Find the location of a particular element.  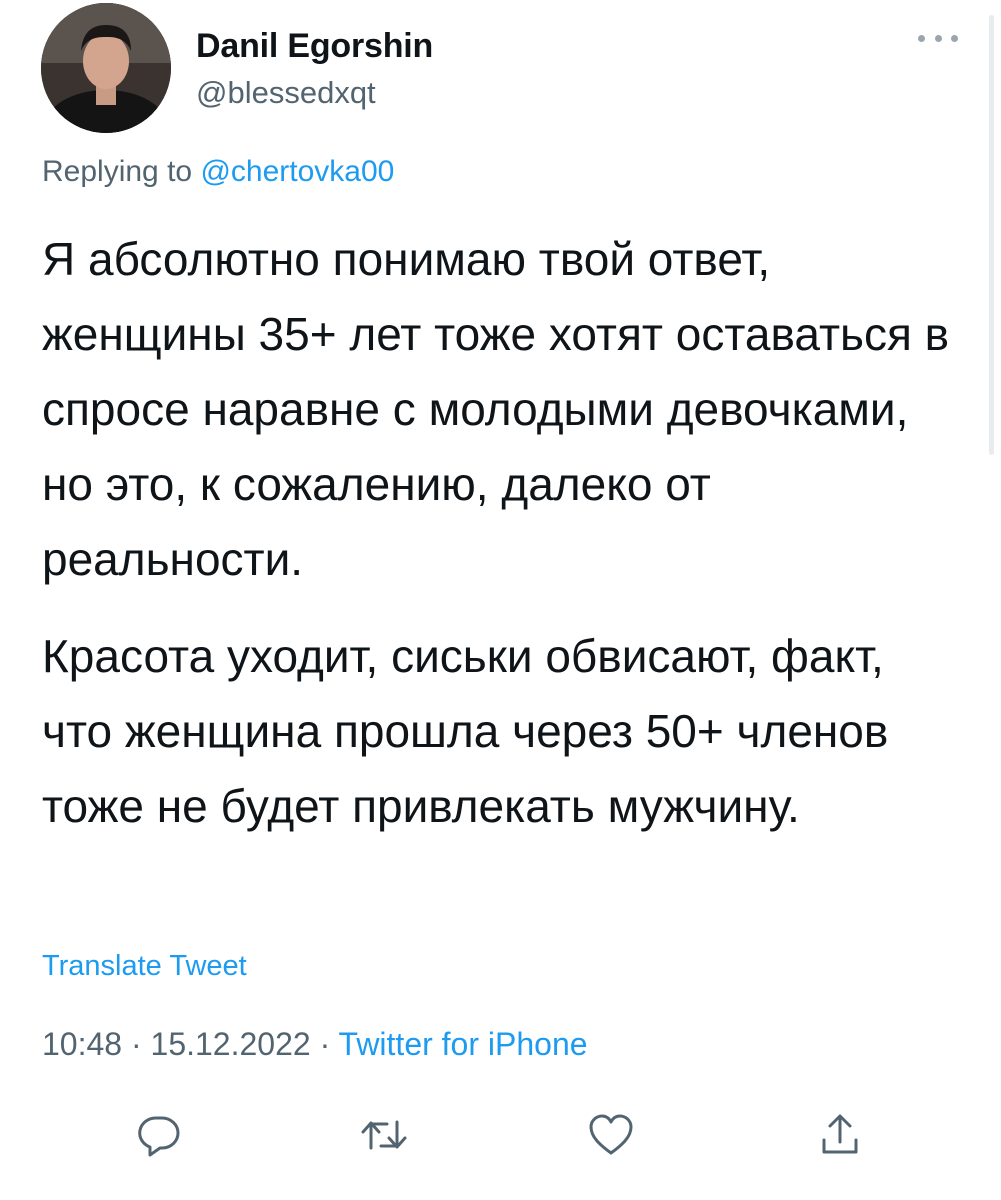

share-button is located at coordinates (840, 1135).